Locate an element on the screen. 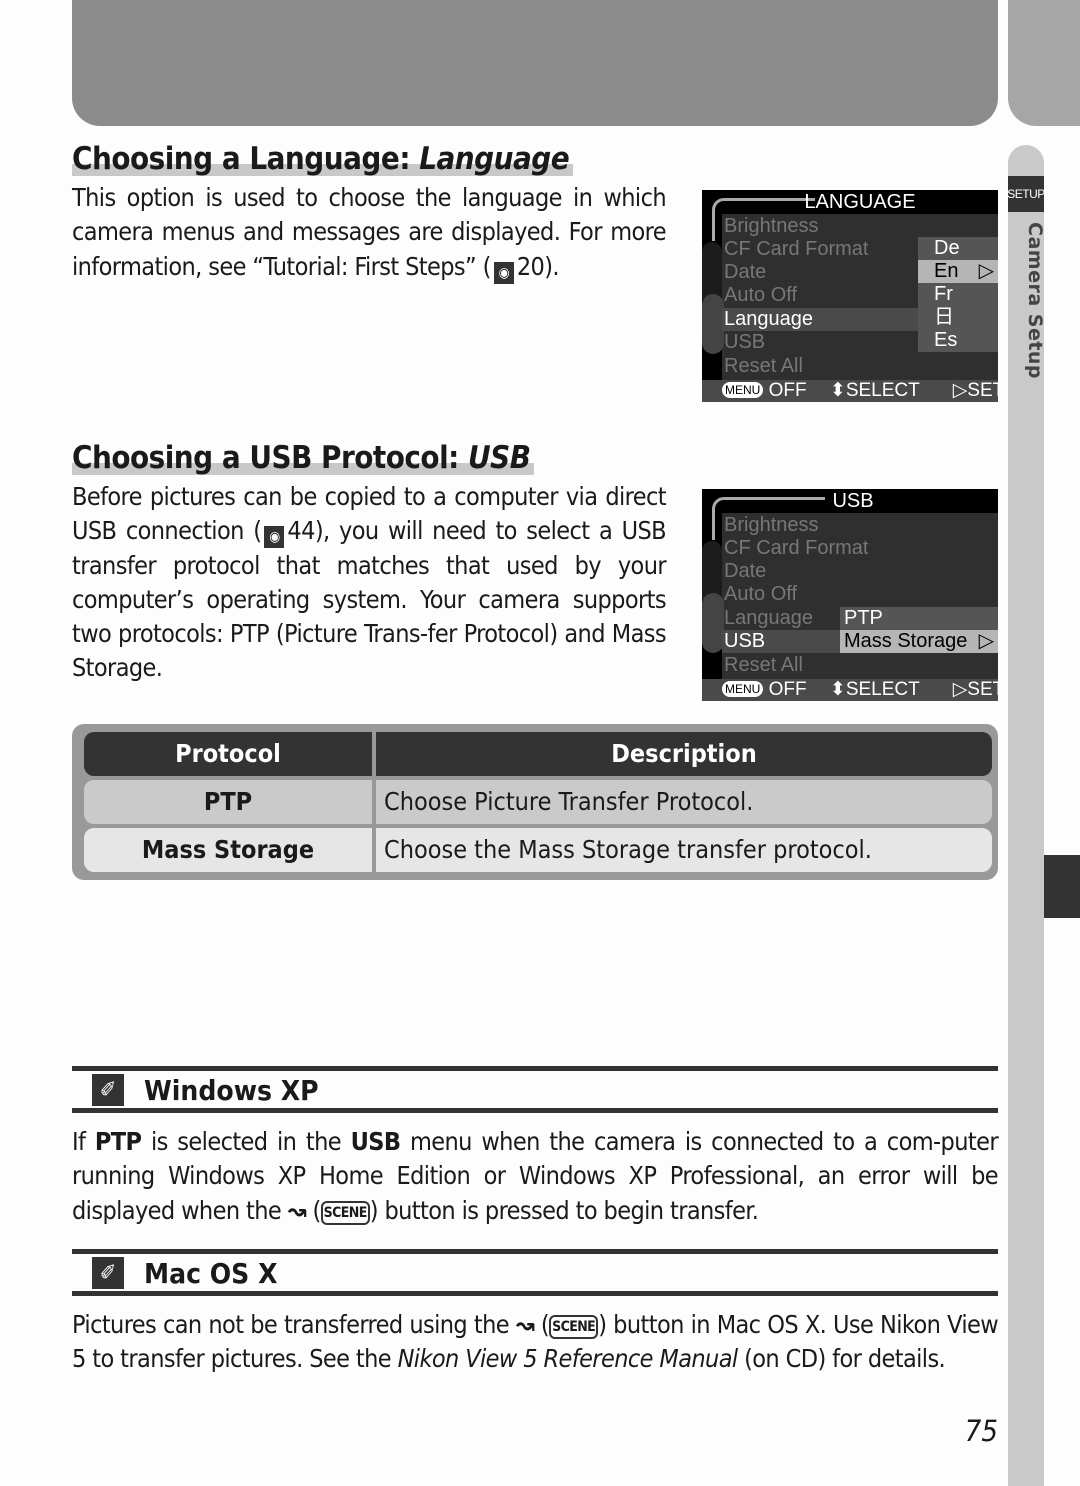 The image size is (1080, 1486). section-title-language: Choosing a Language: Language is located at coordinates (323, 159).